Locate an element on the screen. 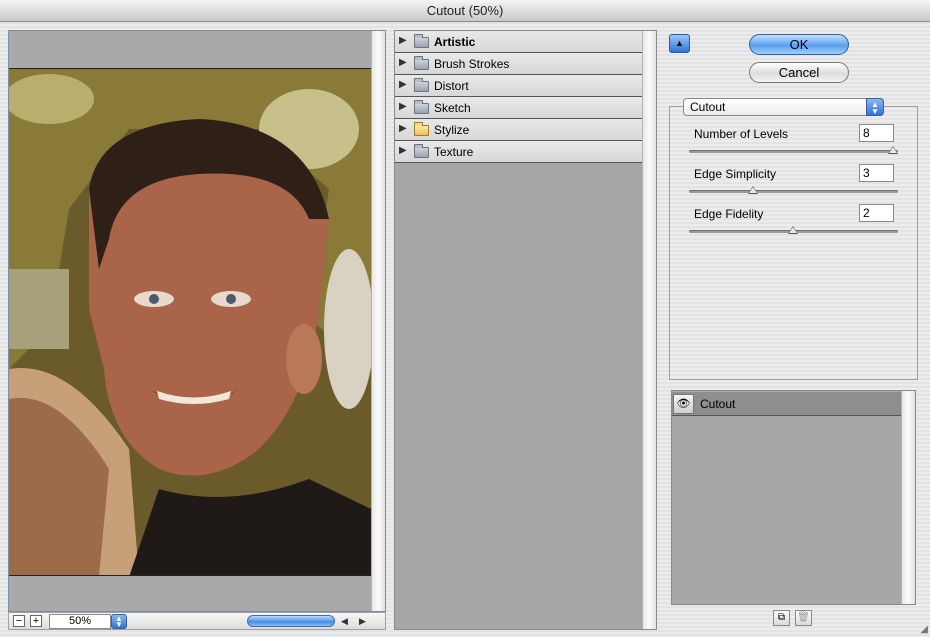 The width and height of the screenshot is (930, 637). eye-icon: 👁 is located at coordinates (683, 404).